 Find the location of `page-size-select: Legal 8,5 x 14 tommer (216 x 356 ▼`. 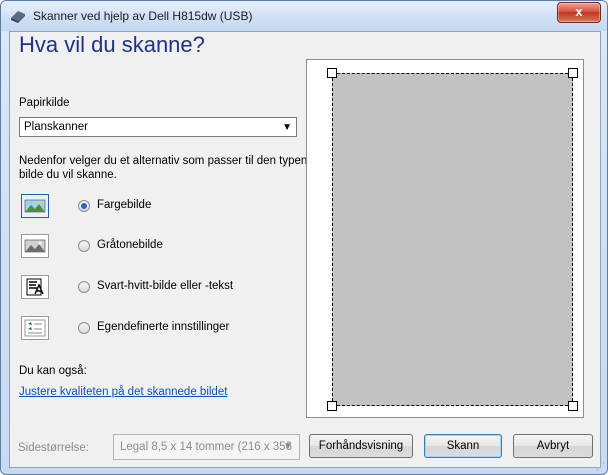

page-size-select: Legal 8,5 x 14 tommer (216 x 356 ▼ is located at coordinates (206, 447).